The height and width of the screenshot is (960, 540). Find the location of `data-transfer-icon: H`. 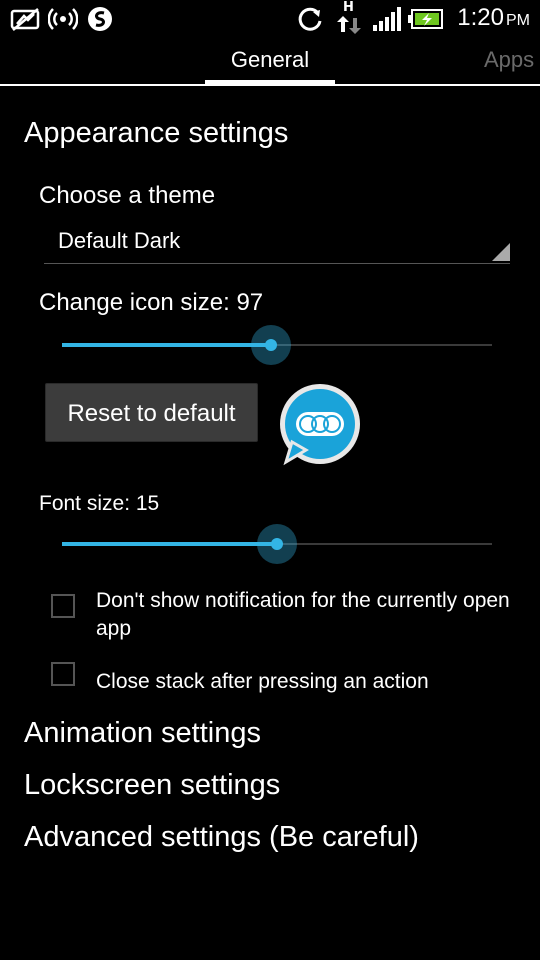

data-transfer-icon: H is located at coordinates (350, 18).